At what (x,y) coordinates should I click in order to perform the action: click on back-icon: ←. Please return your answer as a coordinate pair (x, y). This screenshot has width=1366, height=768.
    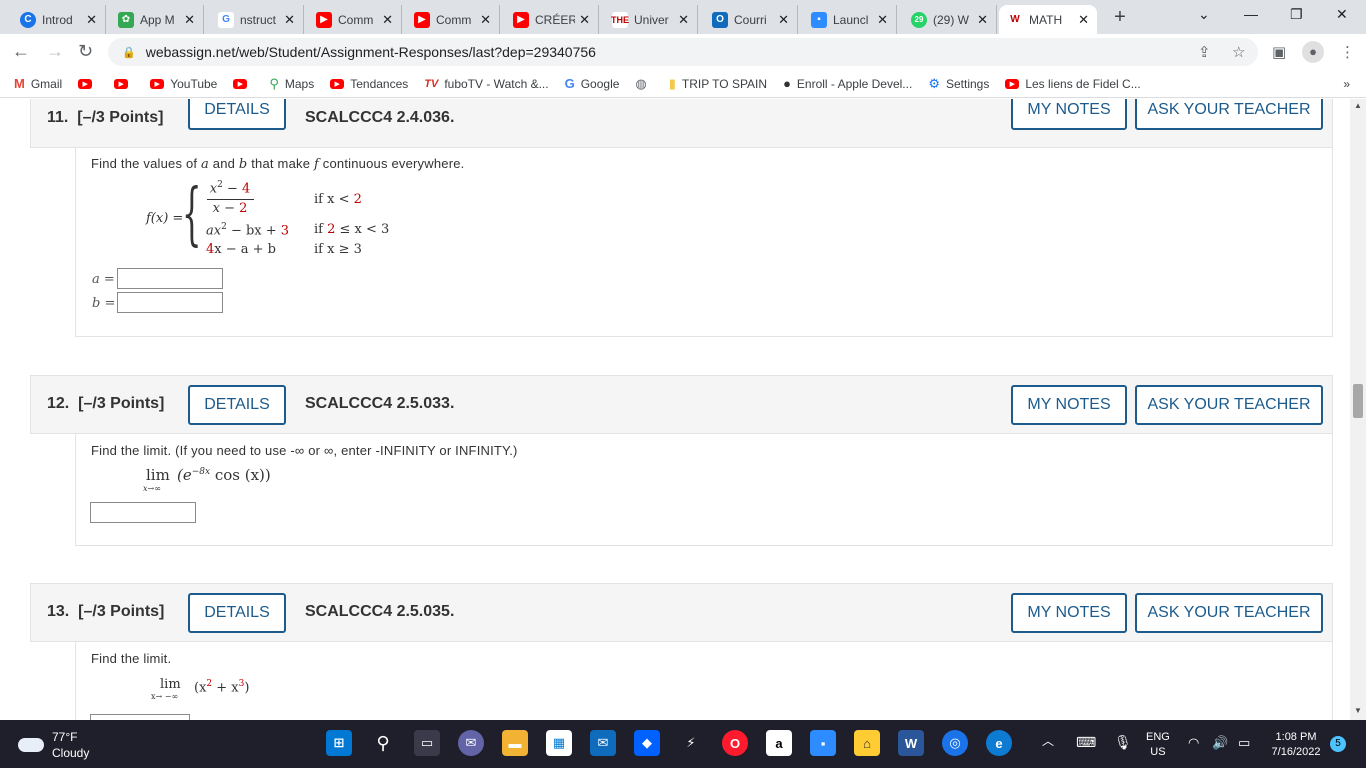
    Looking at the image, I should click on (21, 51).